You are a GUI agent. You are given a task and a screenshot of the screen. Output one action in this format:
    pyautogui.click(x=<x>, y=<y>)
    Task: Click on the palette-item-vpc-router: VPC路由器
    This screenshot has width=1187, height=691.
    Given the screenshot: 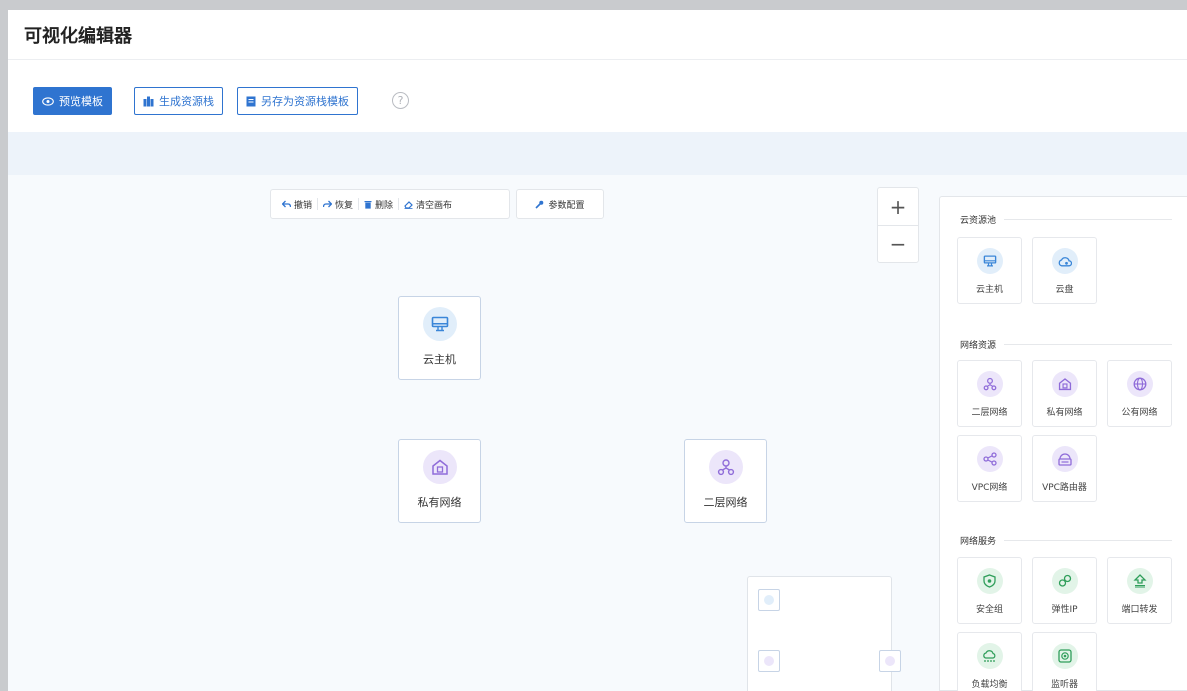 What is the action you would take?
    pyautogui.click(x=1064, y=468)
    